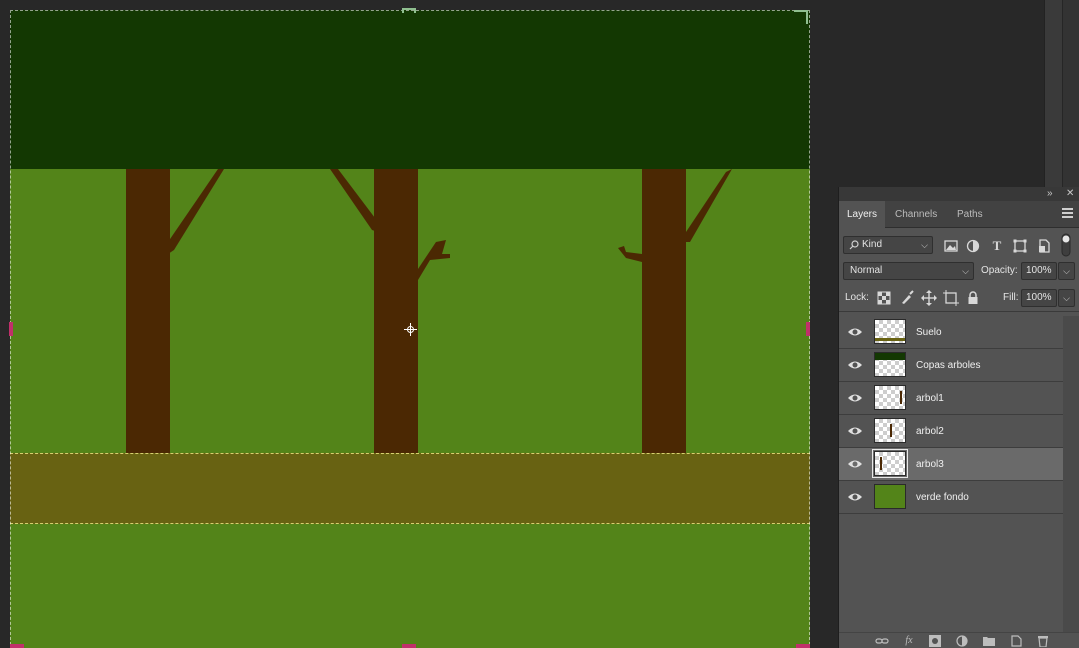 This screenshot has width=1079, height=648. What do you see at coordinates (930, 431) in the screenshot?
I see `layer-name: arbol2` at bounding box center [930, 431].